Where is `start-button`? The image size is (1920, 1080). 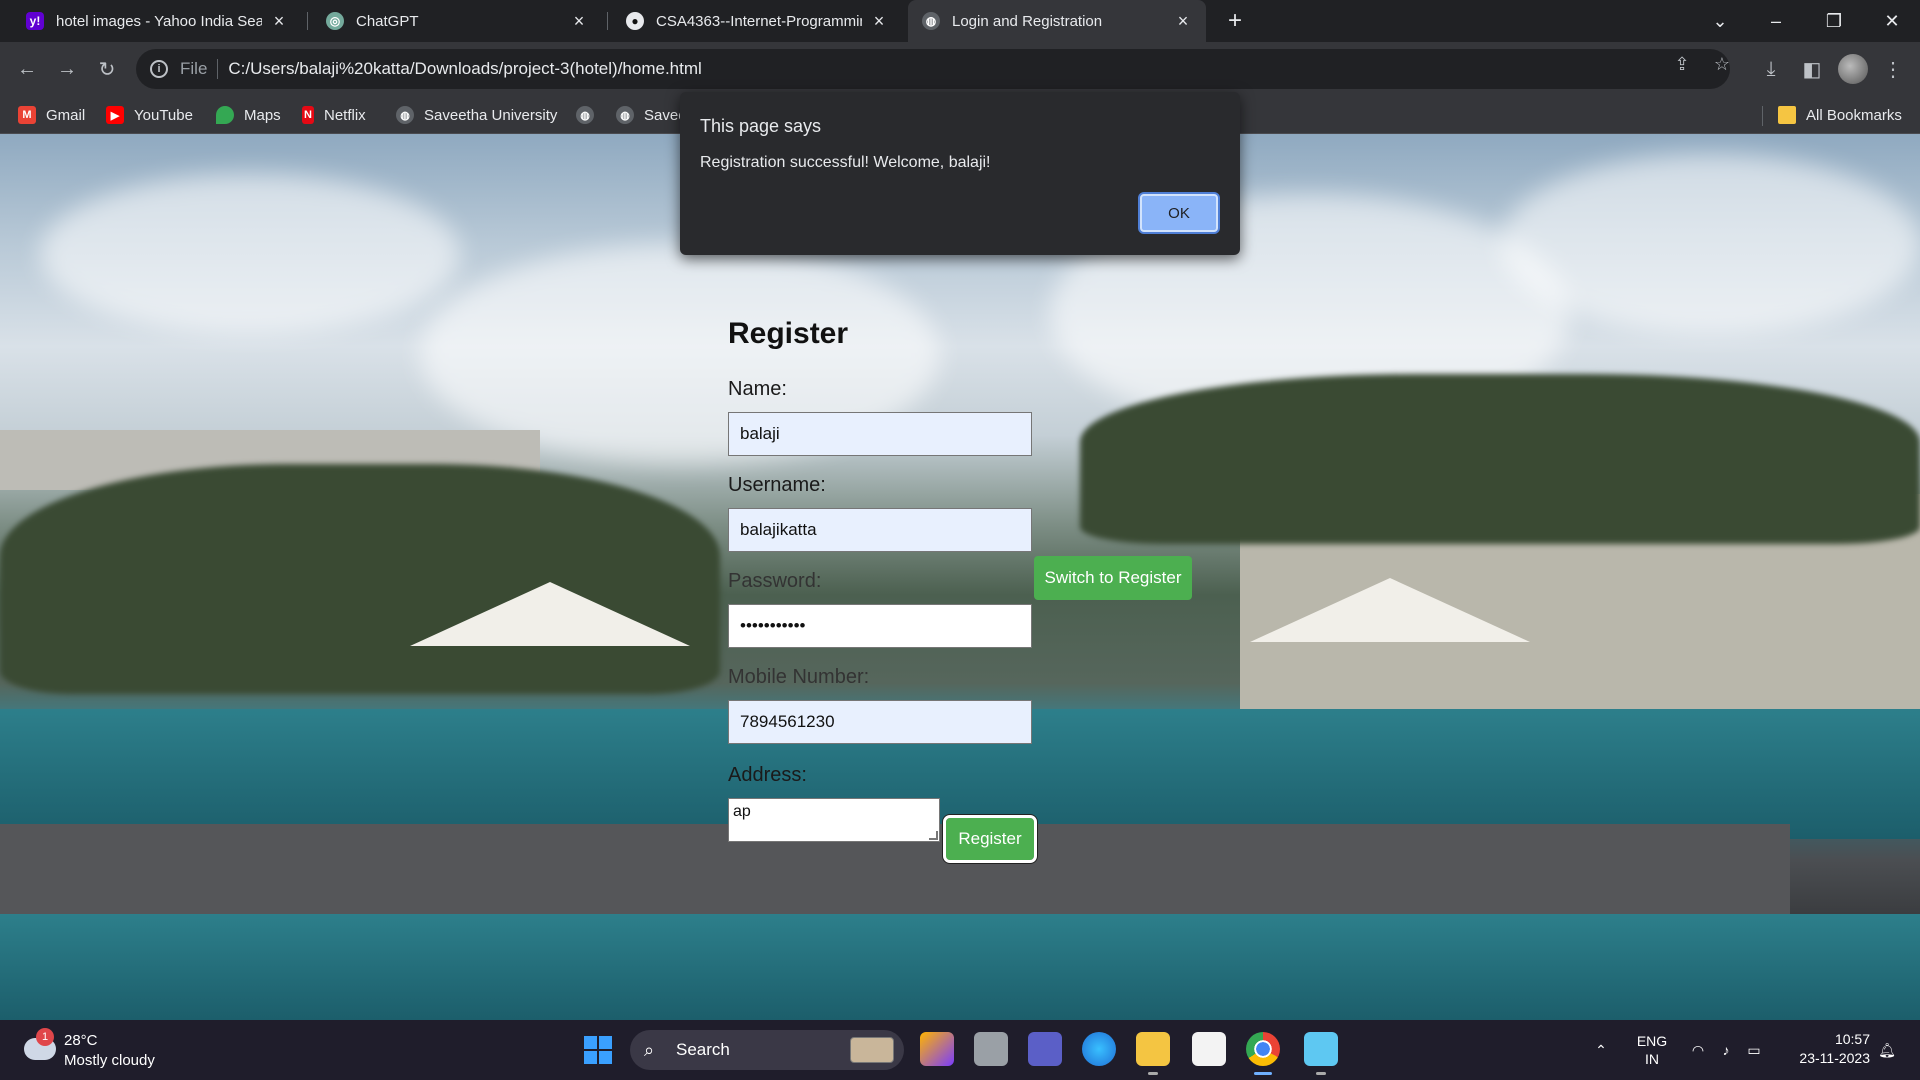
start-button is located at coordinates (598, 1050).